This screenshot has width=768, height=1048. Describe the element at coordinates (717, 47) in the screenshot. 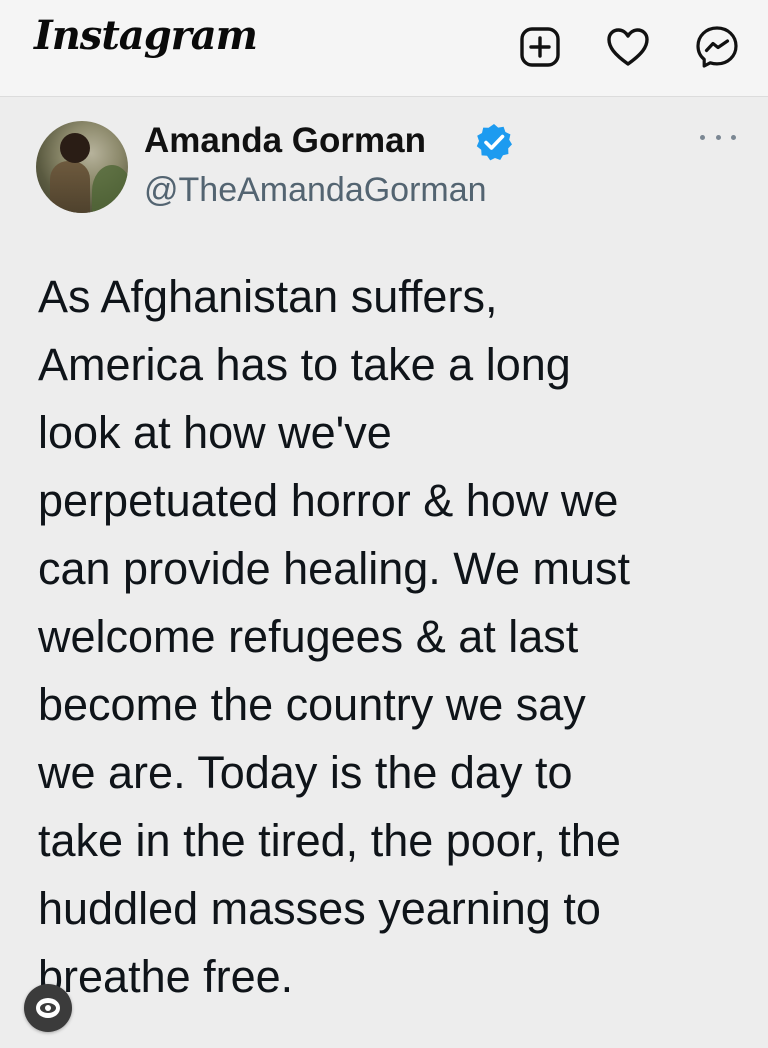

I see `messenger-icon` at that location.